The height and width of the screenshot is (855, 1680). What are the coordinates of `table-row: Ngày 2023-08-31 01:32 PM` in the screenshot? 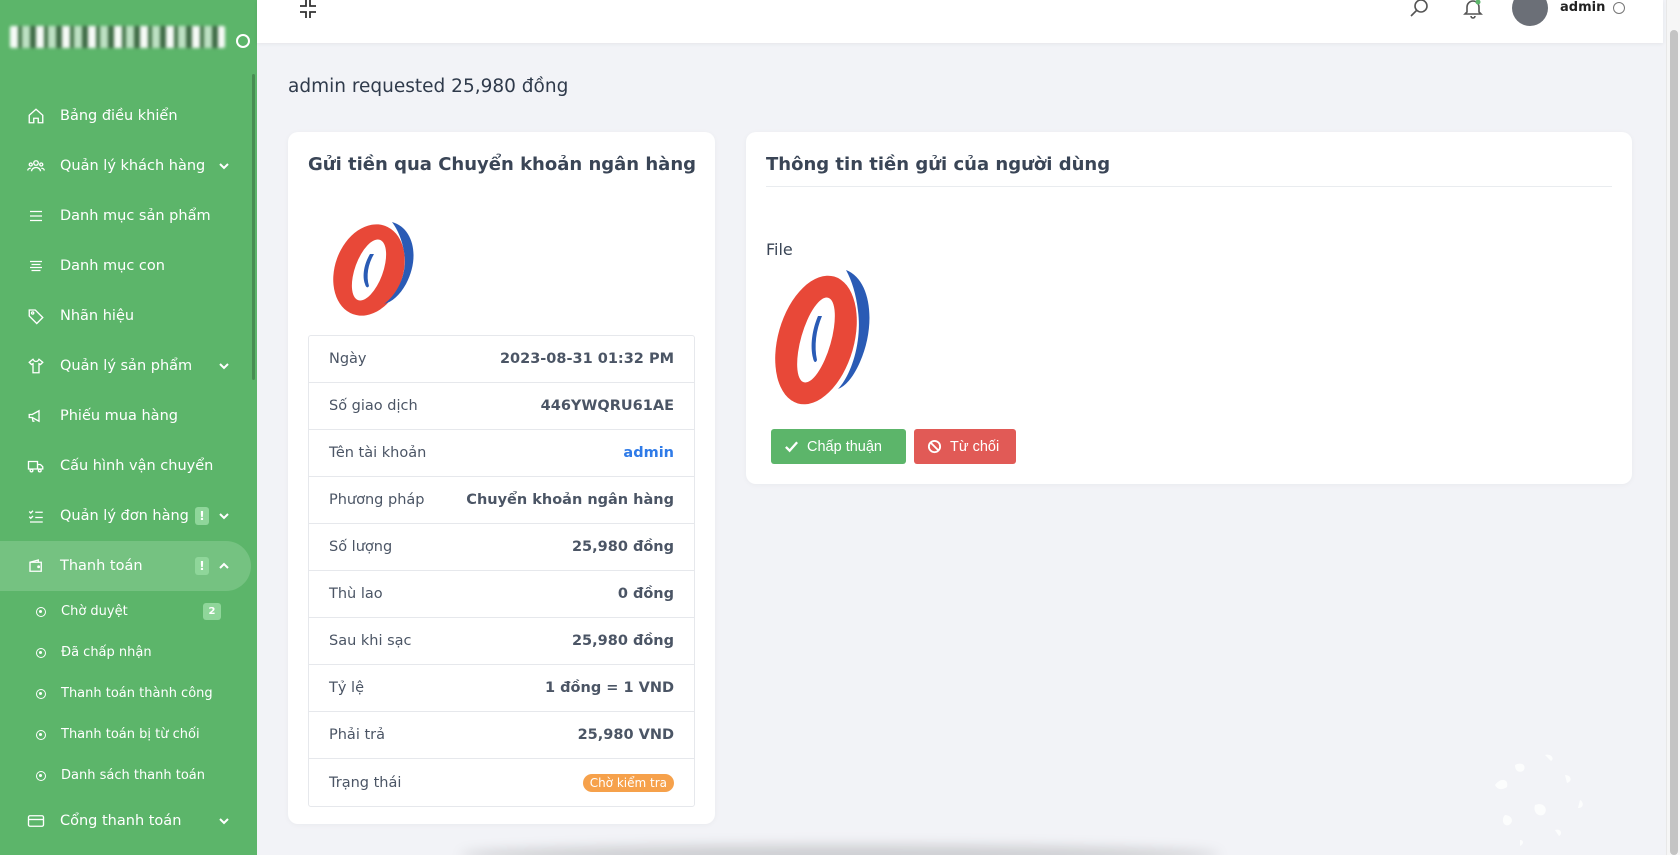 It's located at (501, 359).